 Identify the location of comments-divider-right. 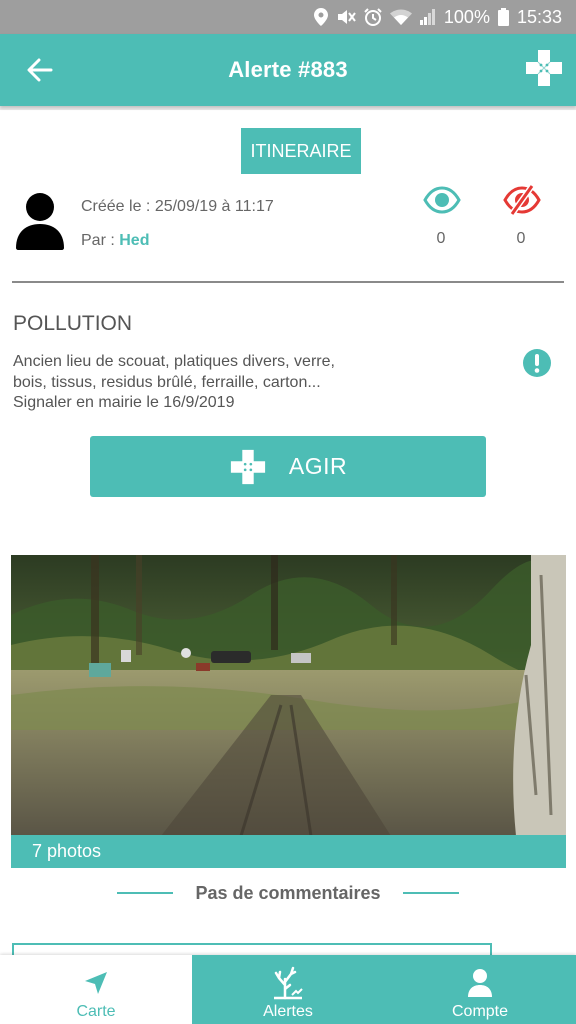
(430, 893).